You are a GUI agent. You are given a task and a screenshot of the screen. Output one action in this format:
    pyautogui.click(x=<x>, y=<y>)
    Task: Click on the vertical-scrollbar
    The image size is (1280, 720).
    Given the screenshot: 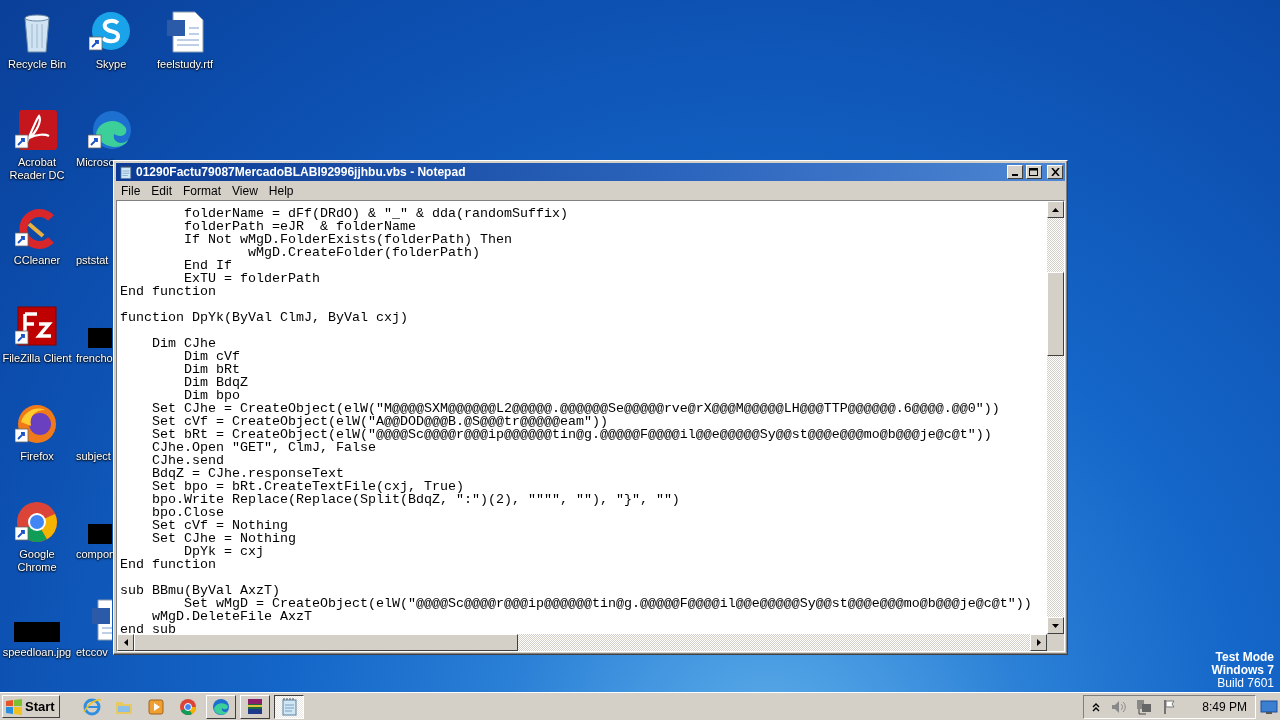 What is the action you would take?
    pyautogui.click(x=1055, y=417)
    